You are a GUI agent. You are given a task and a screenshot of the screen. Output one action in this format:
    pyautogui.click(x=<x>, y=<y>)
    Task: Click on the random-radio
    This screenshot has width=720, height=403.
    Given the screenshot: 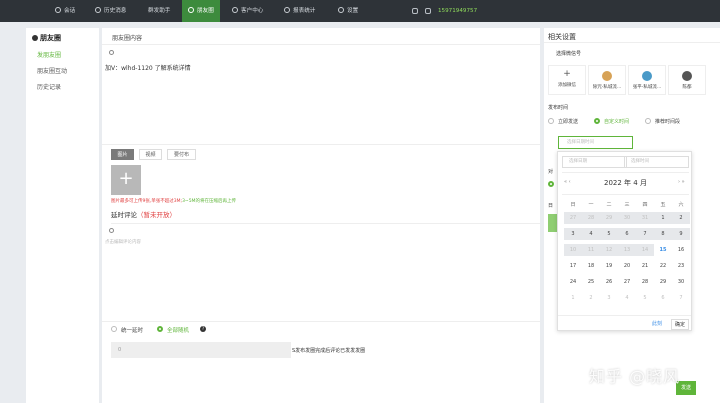 What is the action you would take?
    pyautogui.click(x=160, y=329)
    